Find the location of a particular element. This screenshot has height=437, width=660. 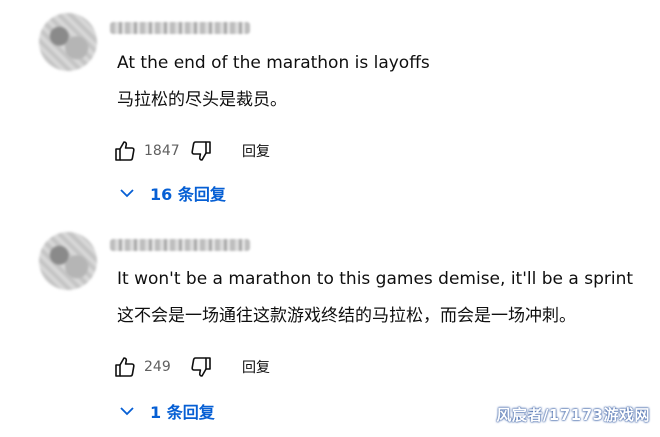

watermark: 风宸者/17173游戏网 is located at coordinates (573, 415).